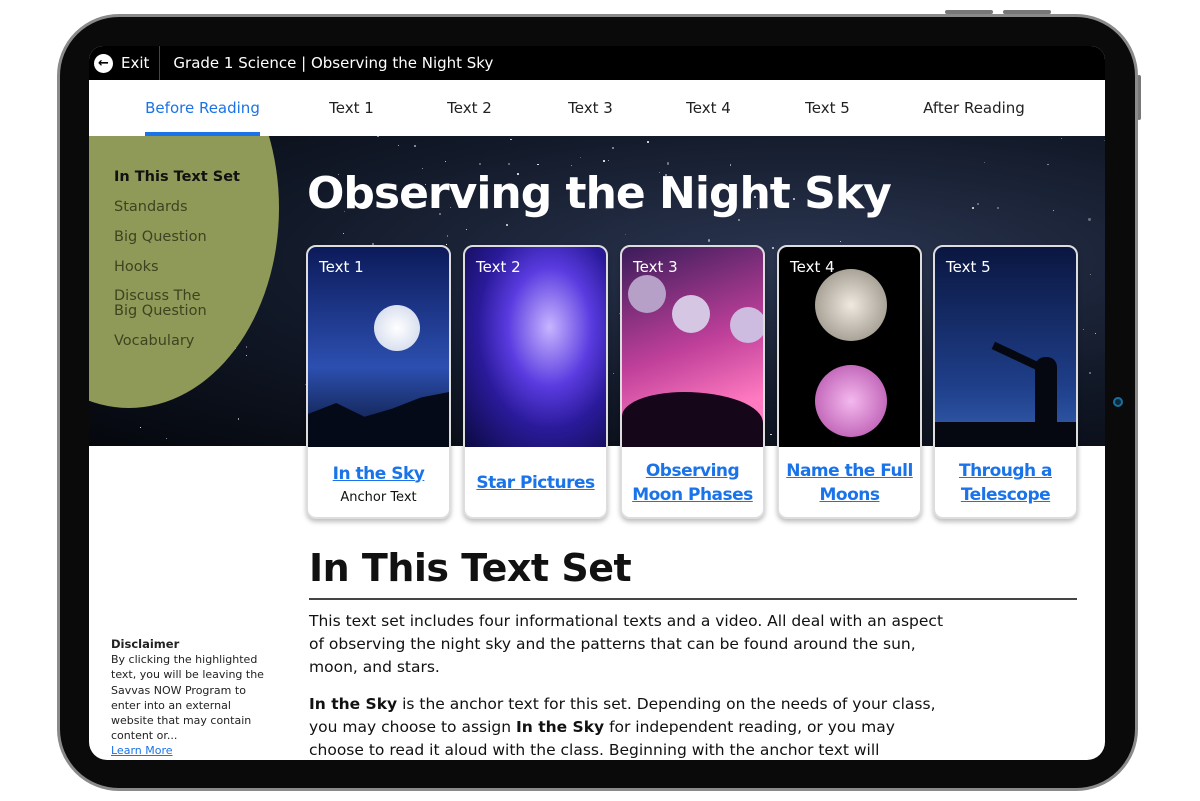 This screenshot has width=1200, height=801. I want to click on camera-icon, so click(1118, 402).